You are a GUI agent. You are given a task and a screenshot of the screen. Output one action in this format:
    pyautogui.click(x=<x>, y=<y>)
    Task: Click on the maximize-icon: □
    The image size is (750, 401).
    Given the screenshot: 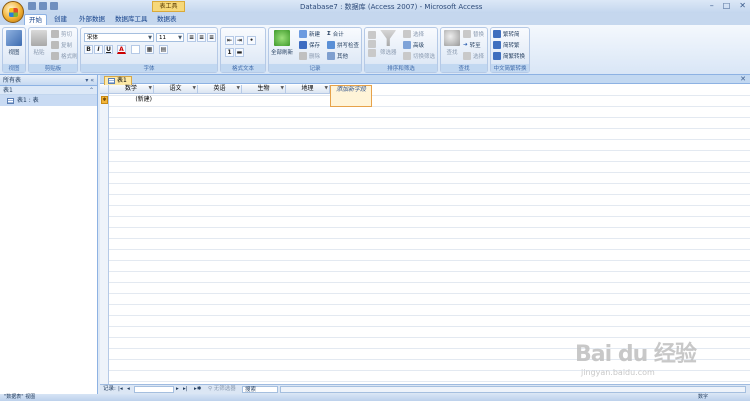 What is the action you would take?
    pyautogui.click(x=727, y=5)
    